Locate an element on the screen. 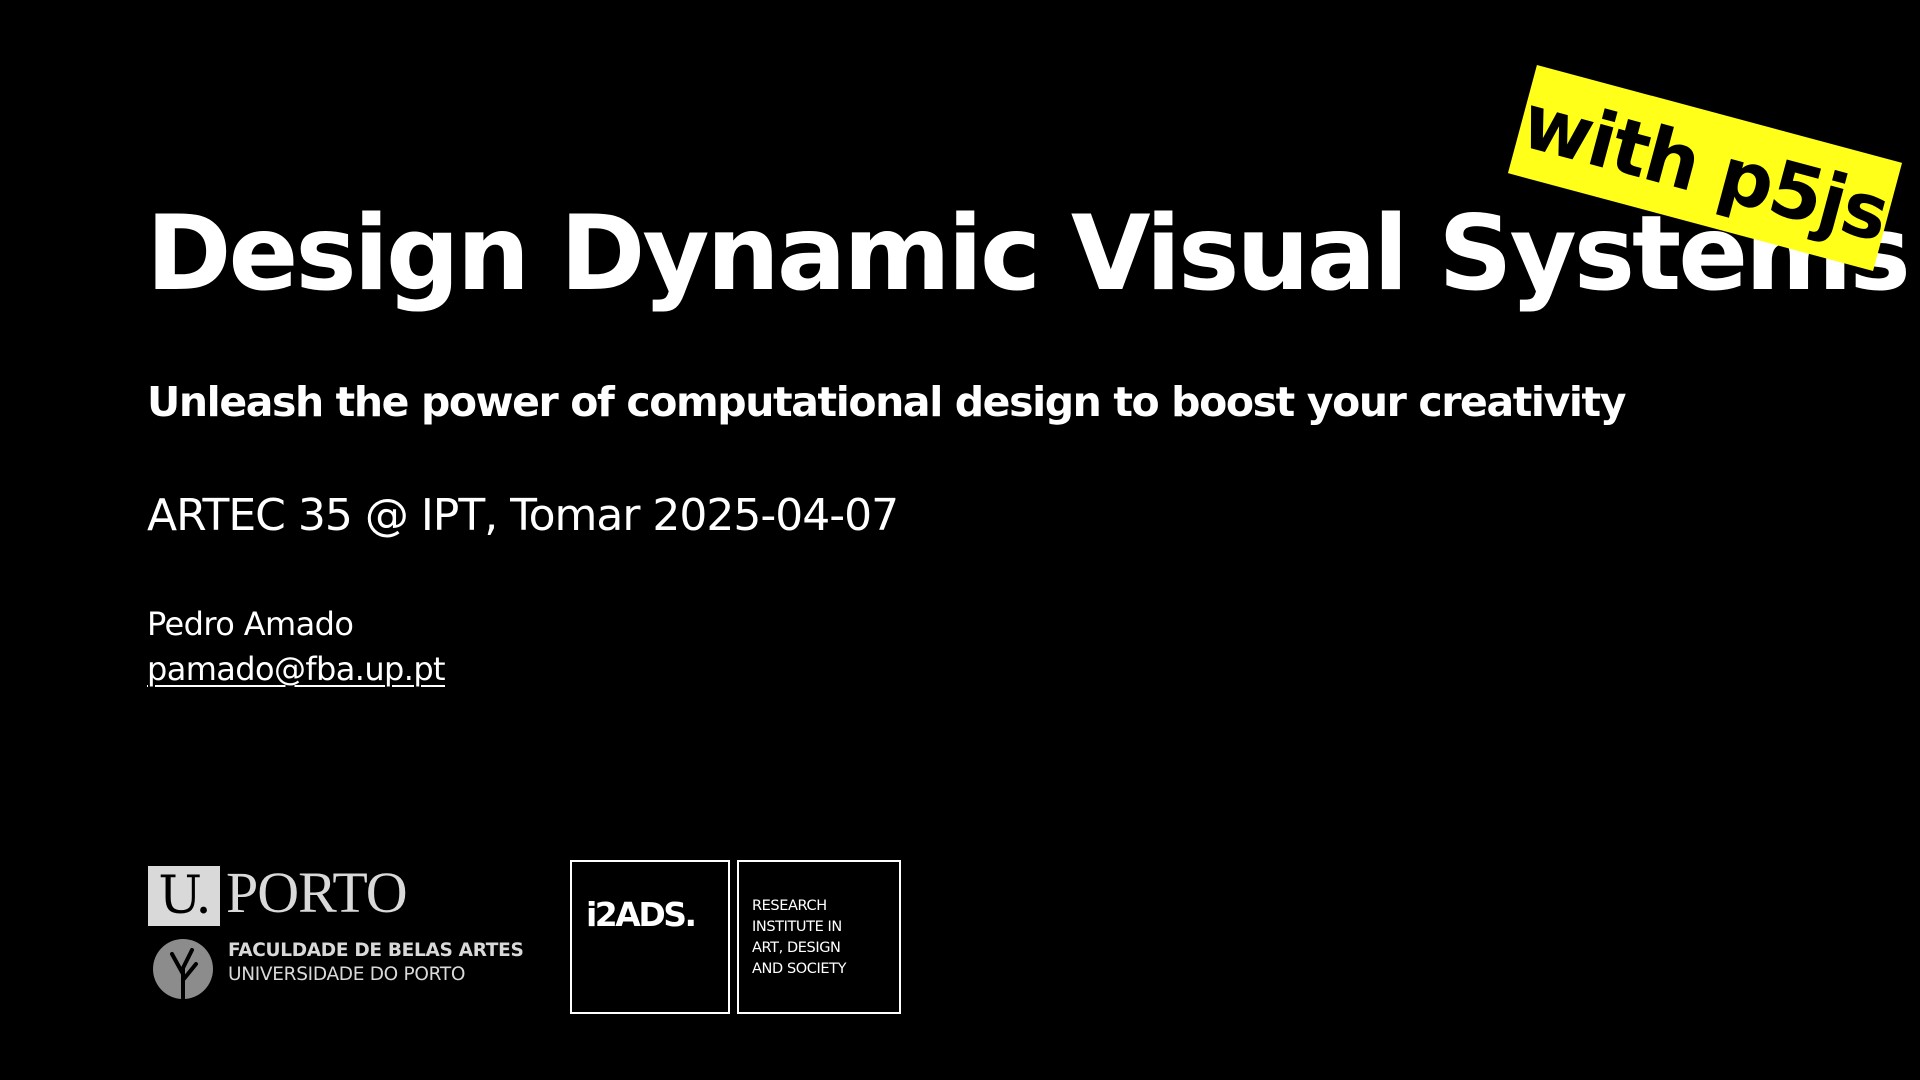  i2ads-mark: i2ADS. is located at coordinates (641, 914).